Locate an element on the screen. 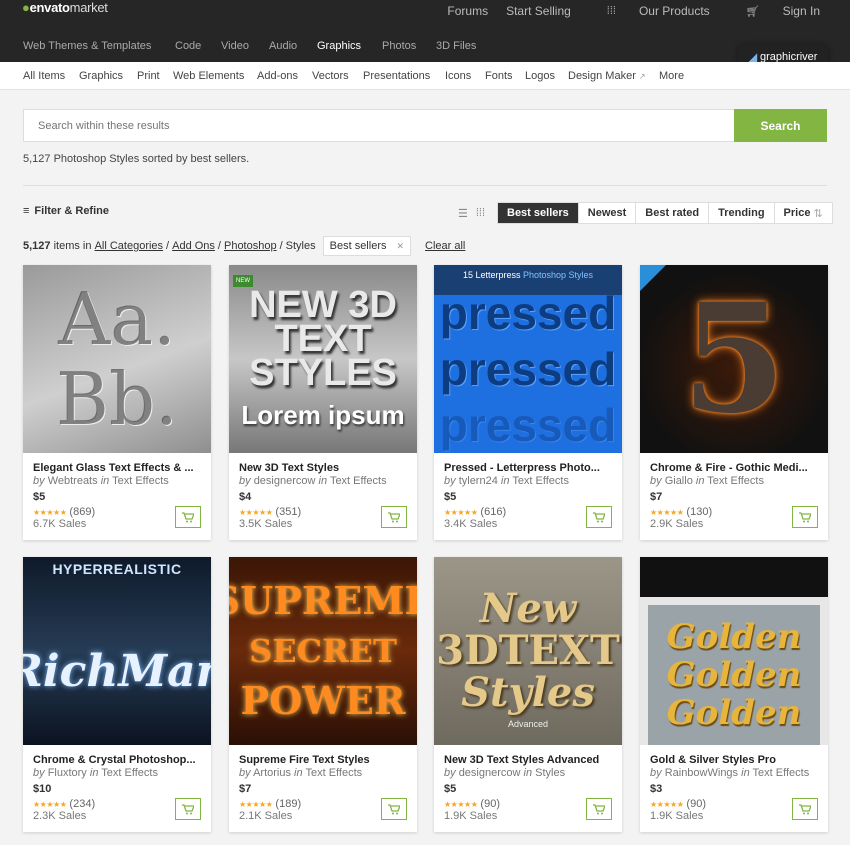  product-thumbnail: NEW NEW 3D TEXT STYLES Lorem ipsum is located at coordinates (323, 359).